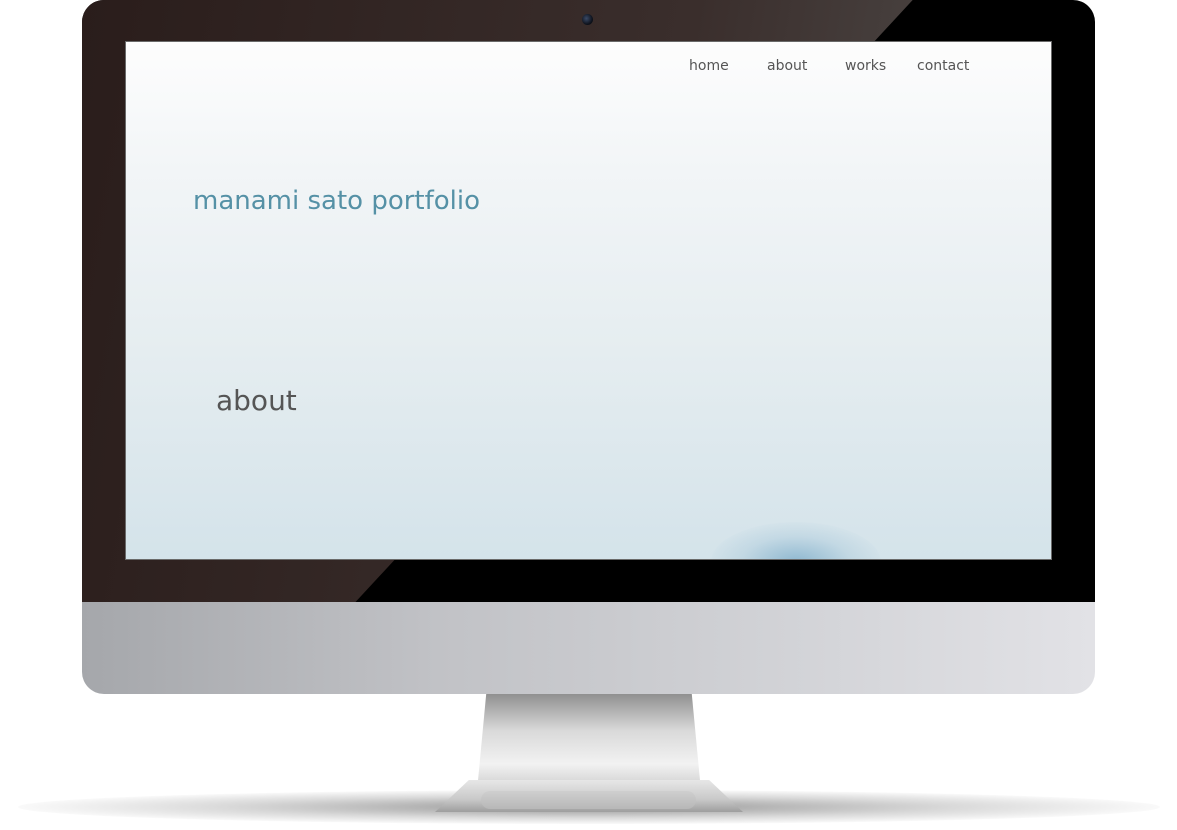 The height and width of the screenshot is (830, 1177). Describe the element at coordinates (787, 66) in the screenshot. I see `nav-item-about: about` at that location.